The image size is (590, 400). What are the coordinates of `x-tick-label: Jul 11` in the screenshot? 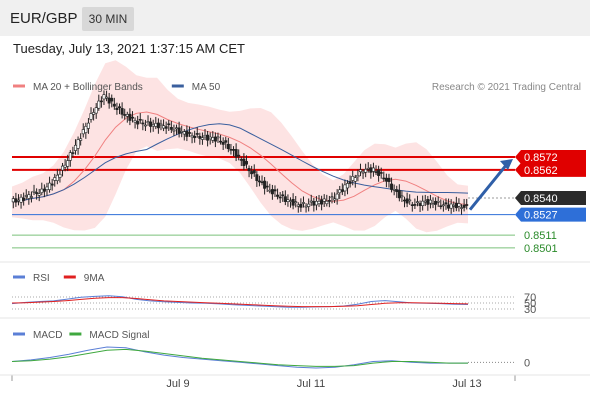 It's located at (311, 384).